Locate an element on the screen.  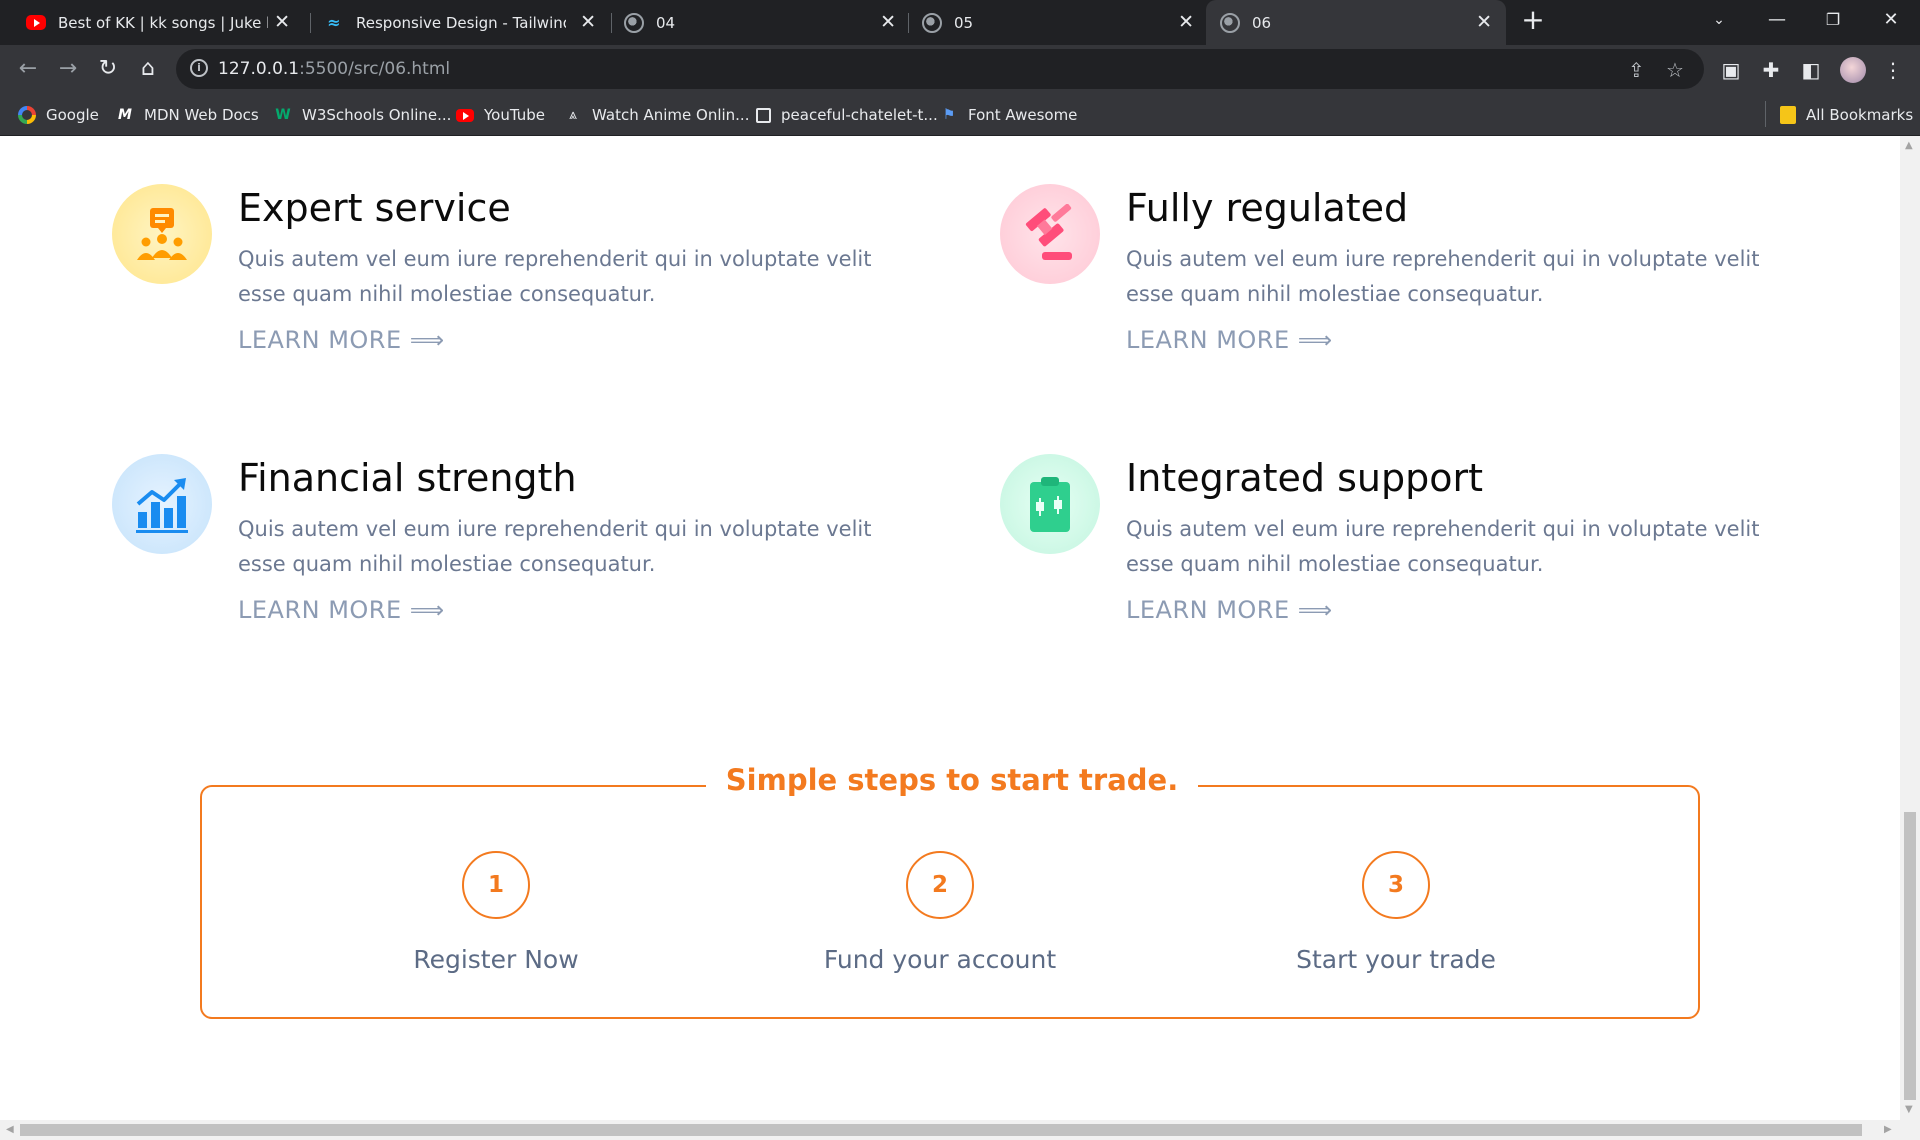
horizontal-scrollbar: ◀ ▶ is located at coordinates (960, 1130).